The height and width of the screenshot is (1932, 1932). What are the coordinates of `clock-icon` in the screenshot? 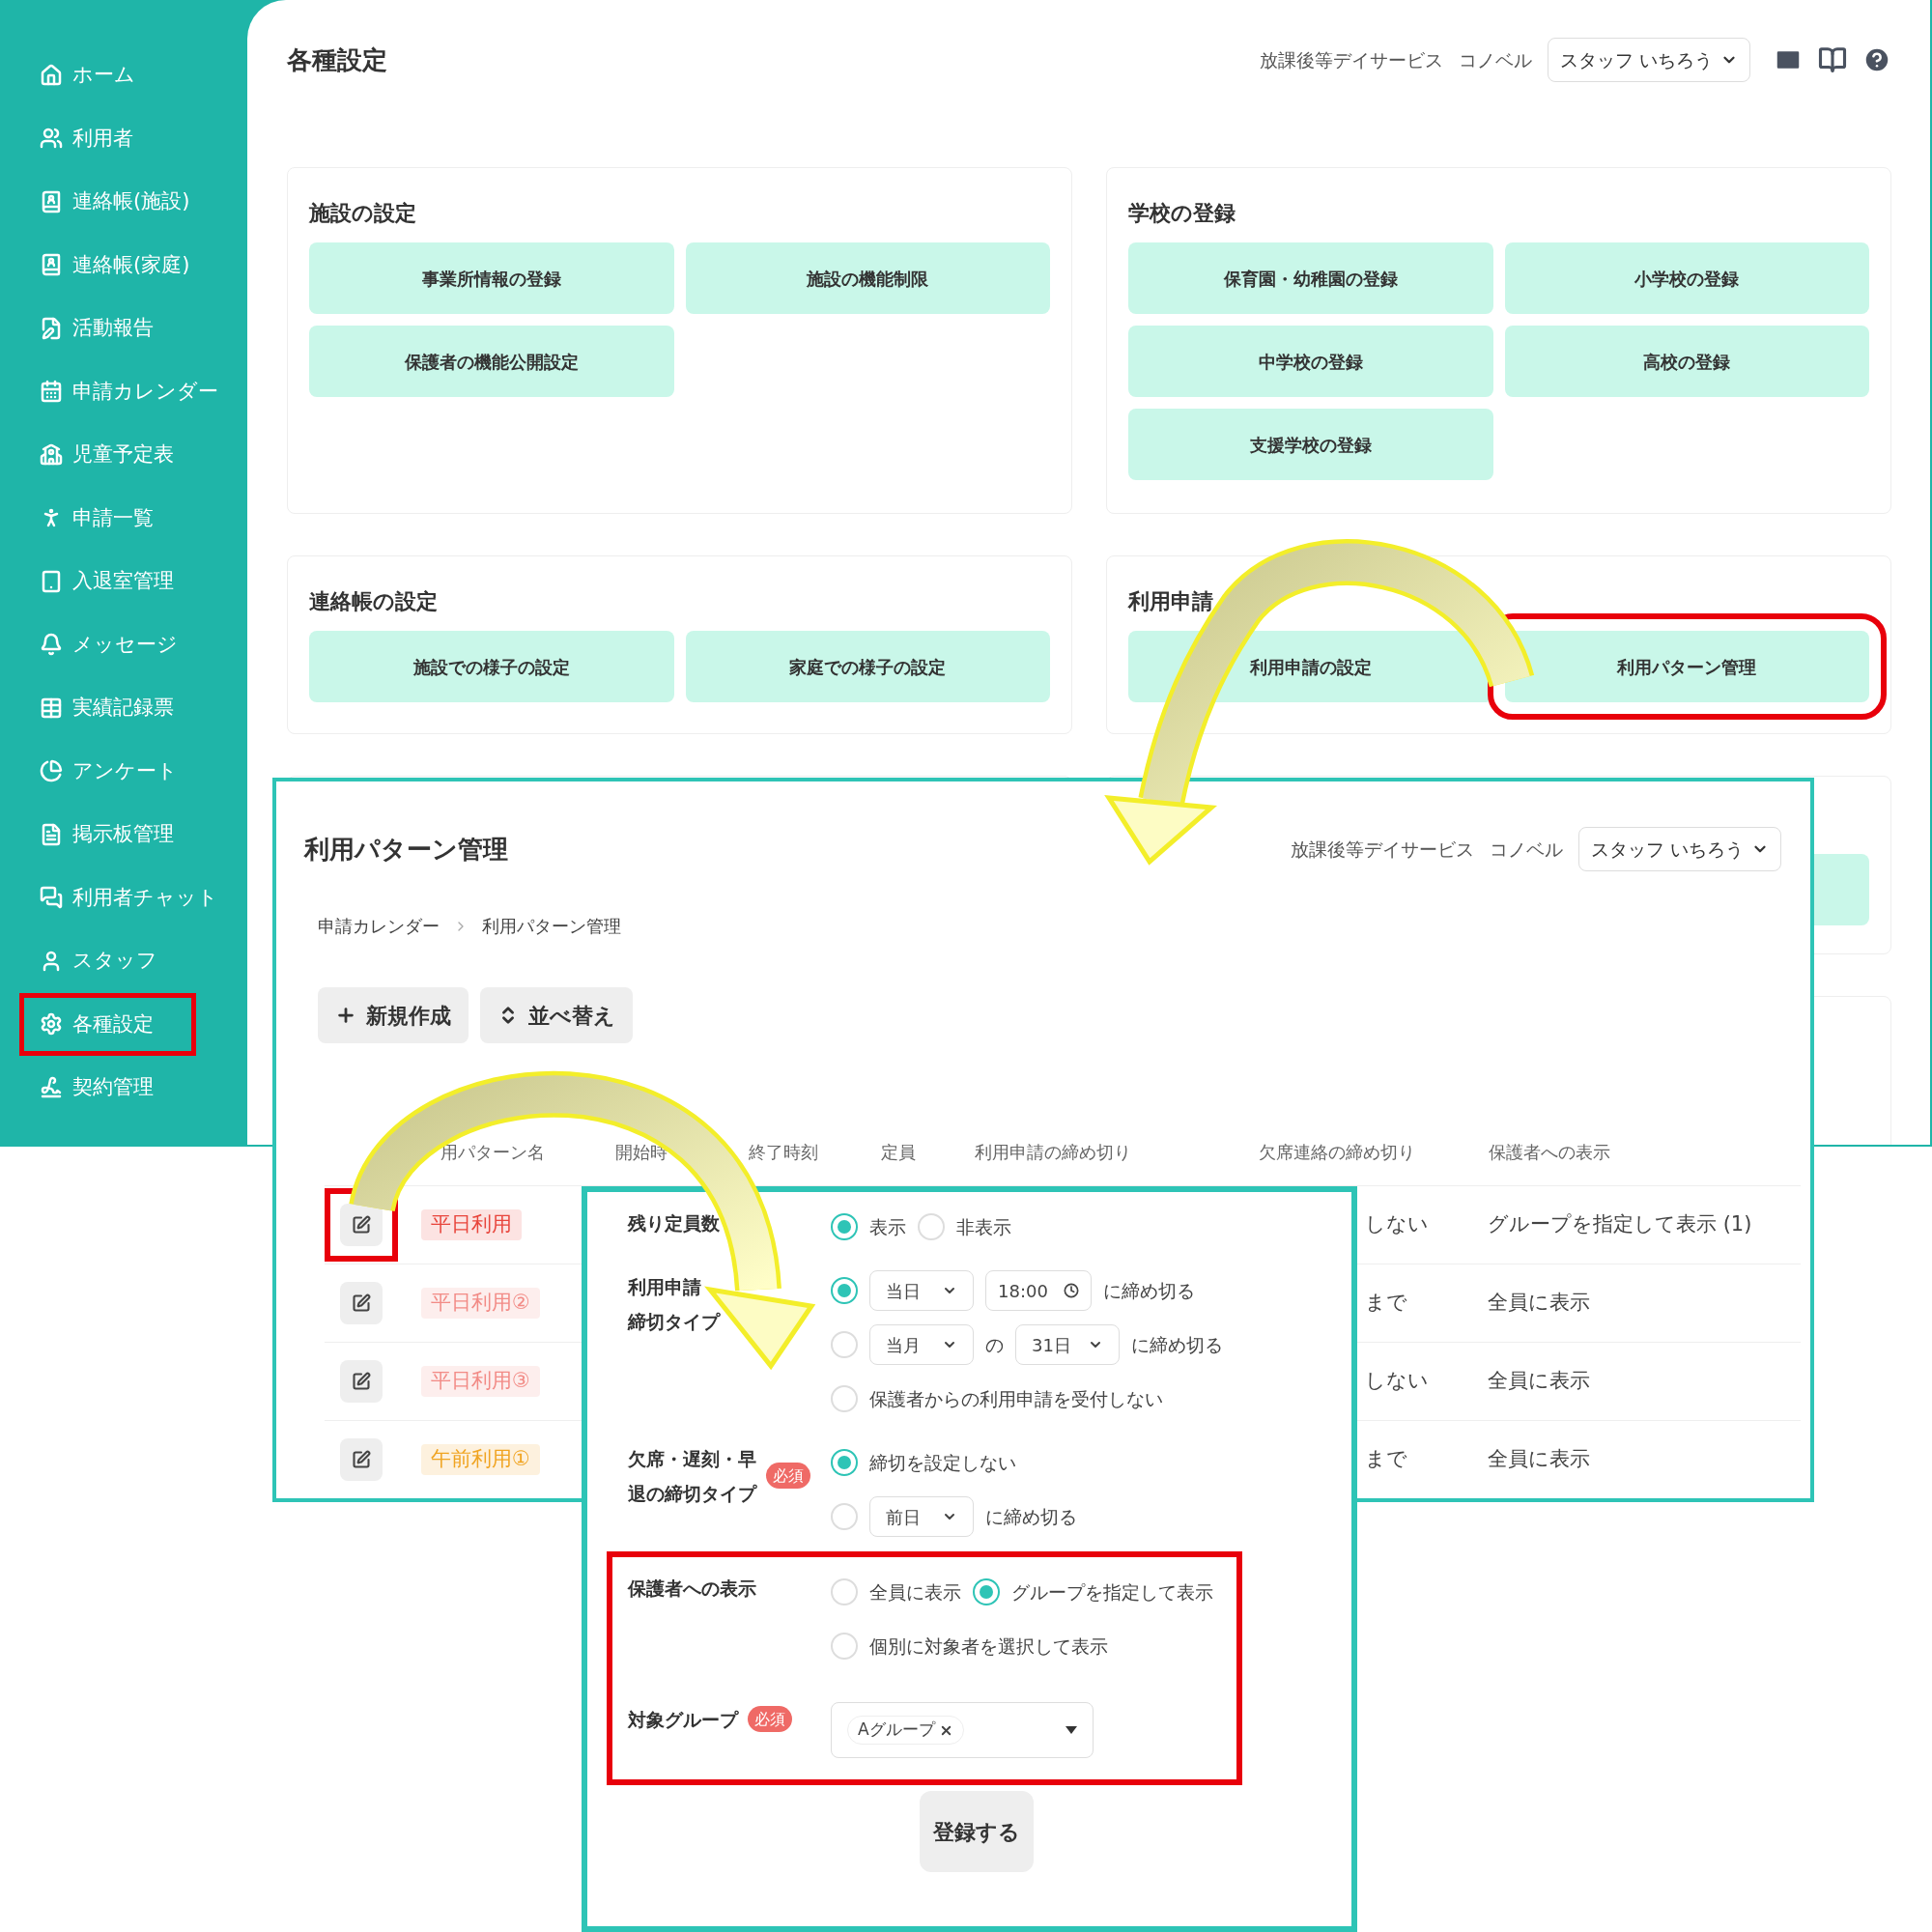 It's located at (1071, 1290).